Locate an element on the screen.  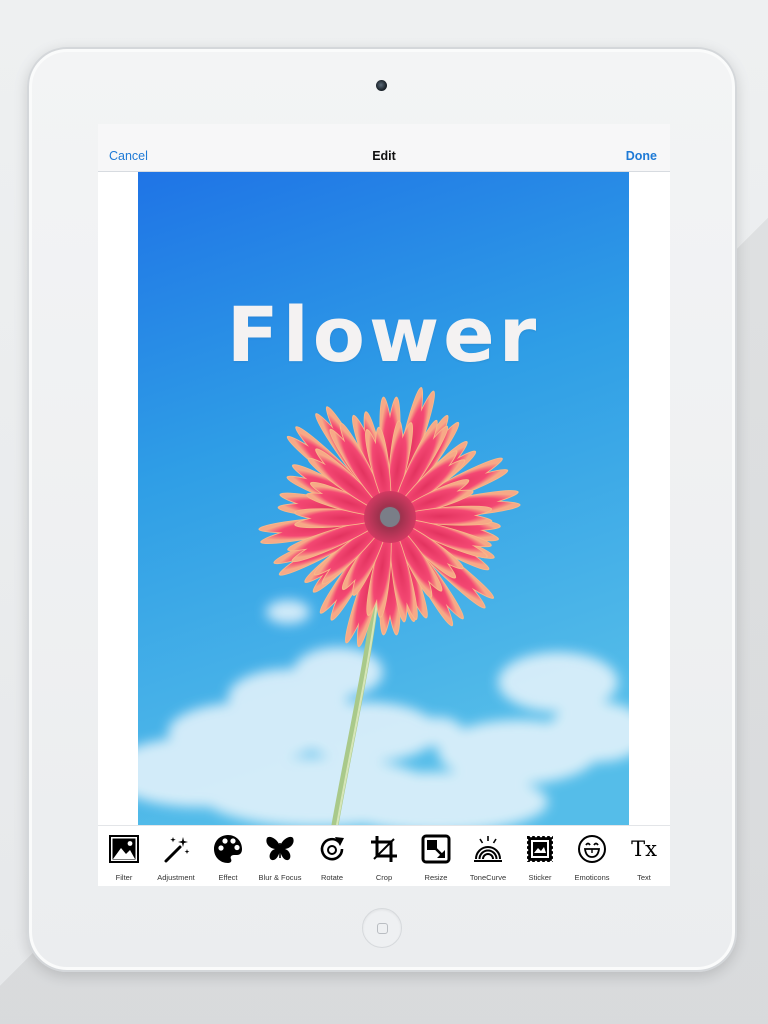
tool-effect: Effect is located at coordinates (228, 856).